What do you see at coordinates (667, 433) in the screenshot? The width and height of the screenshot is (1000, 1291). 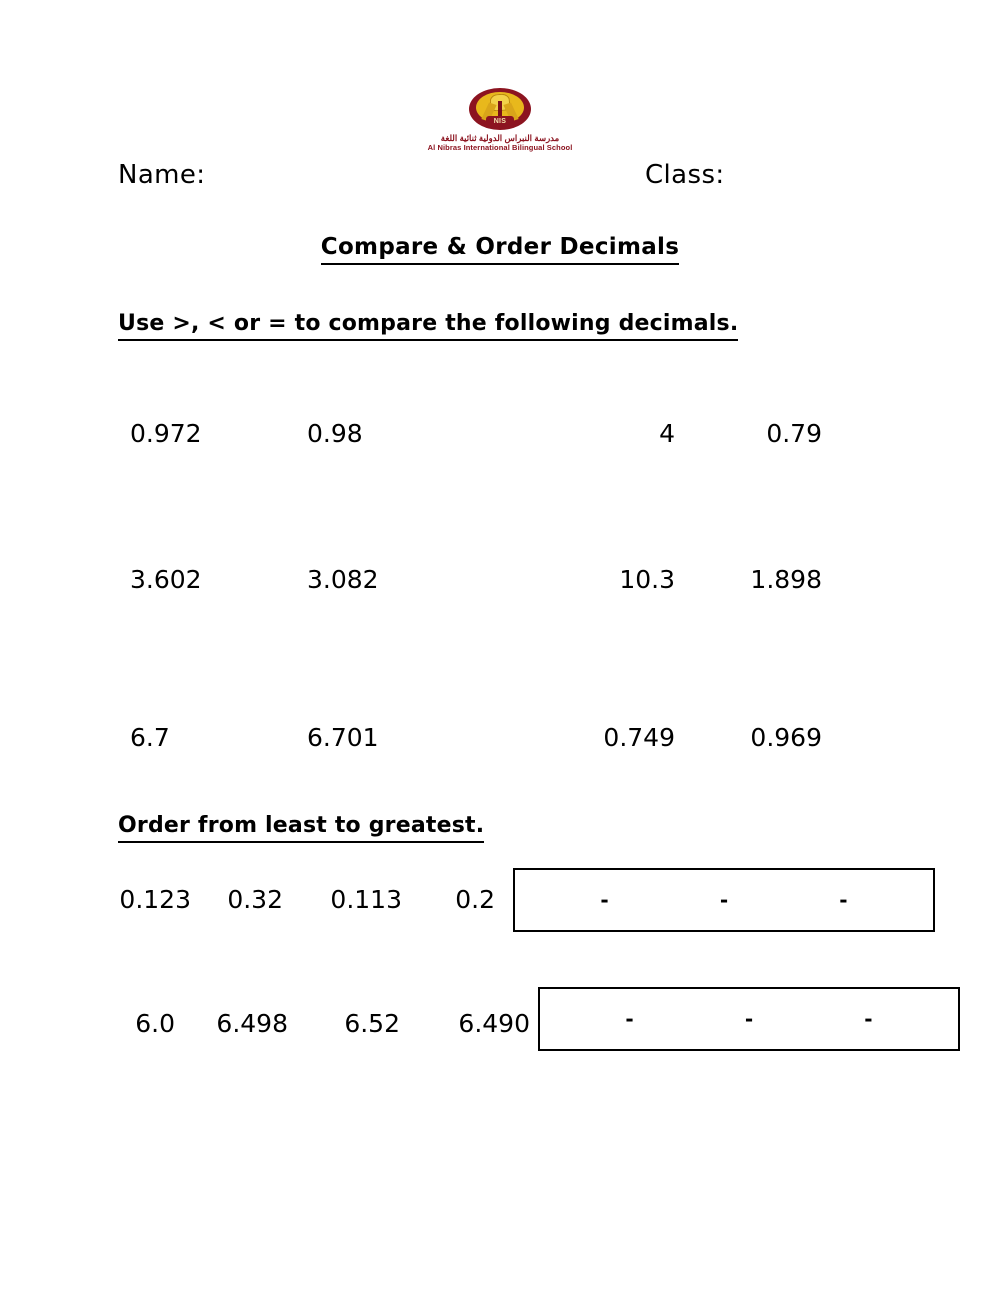 I see `compare-operand: 4` at bounding box center [667, 433].